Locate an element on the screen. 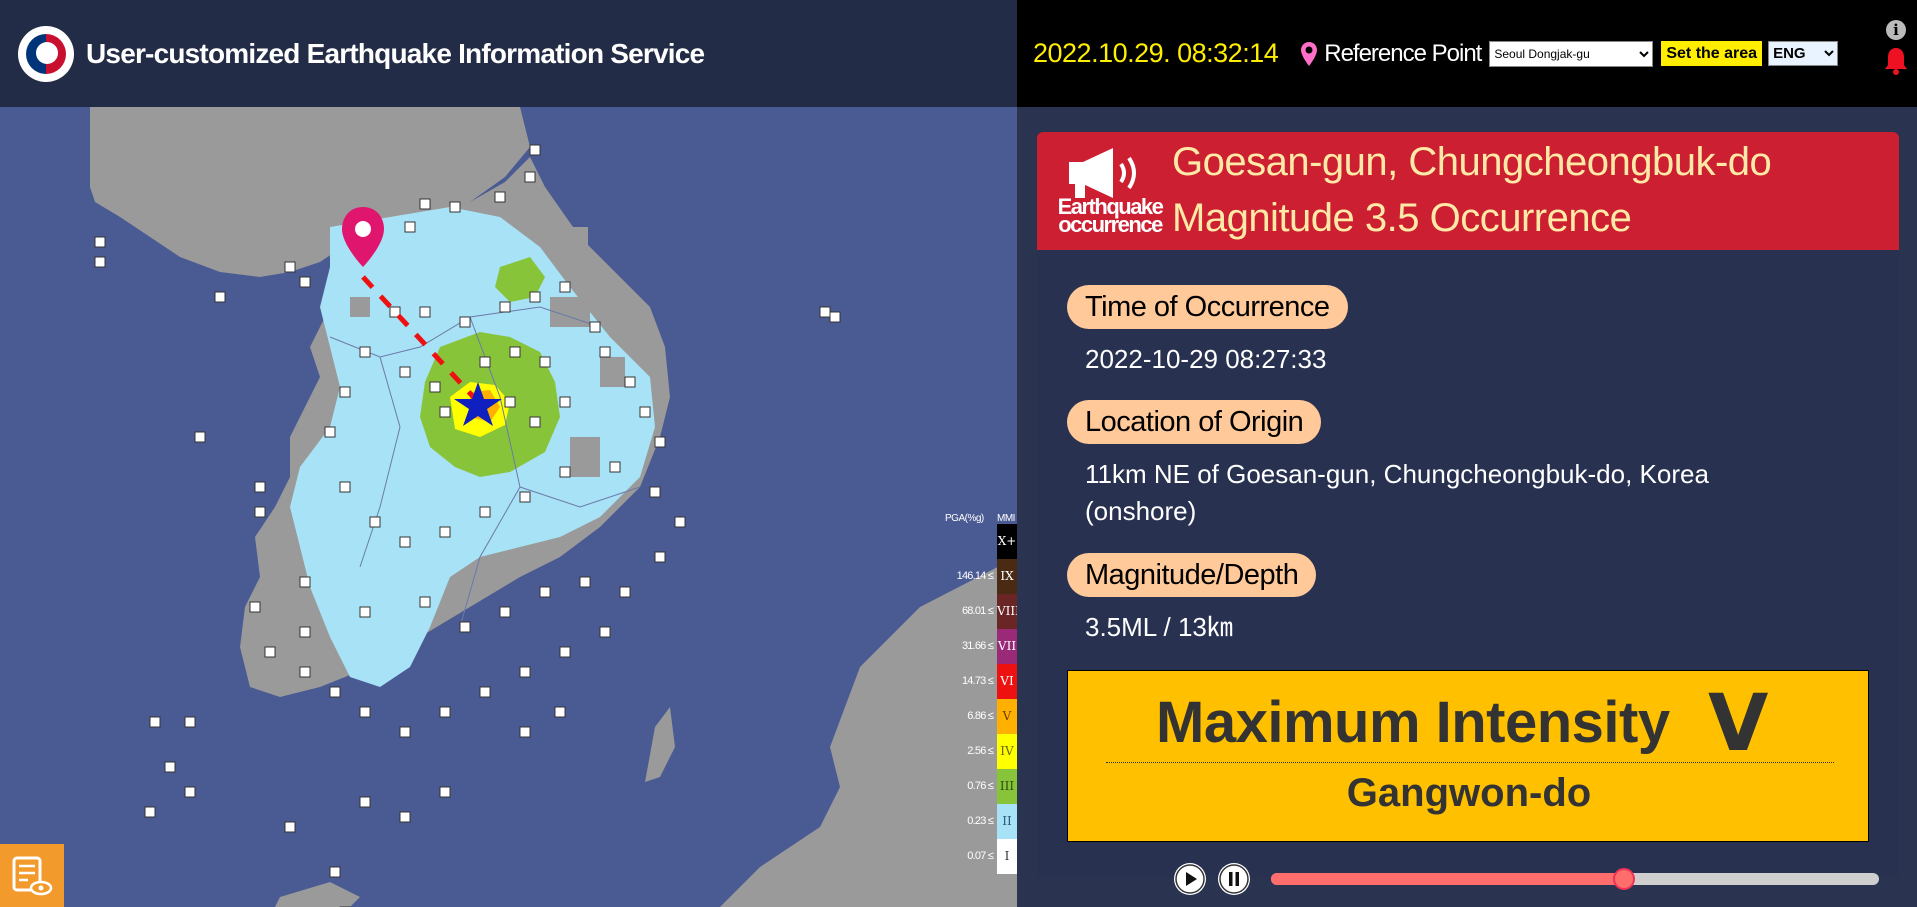 This screenshot has height=907, width=1917. government-logo-icon is located at coordinates (46, 53).